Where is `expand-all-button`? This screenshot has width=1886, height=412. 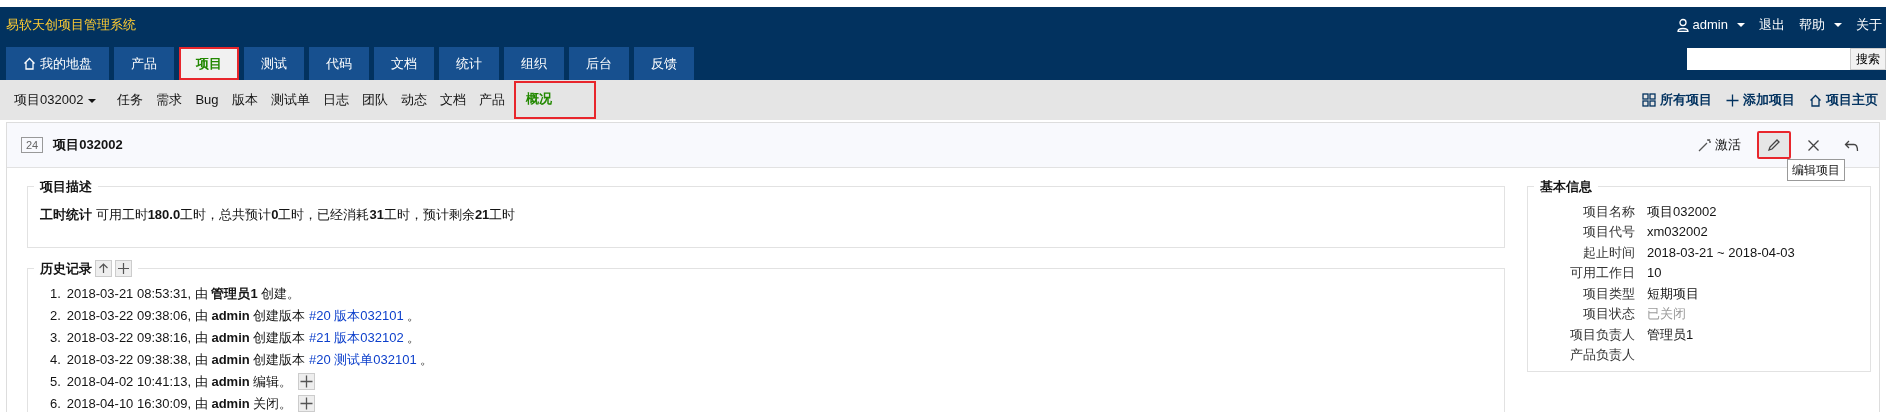
expand-all-button is located at coordinates (123, 268).